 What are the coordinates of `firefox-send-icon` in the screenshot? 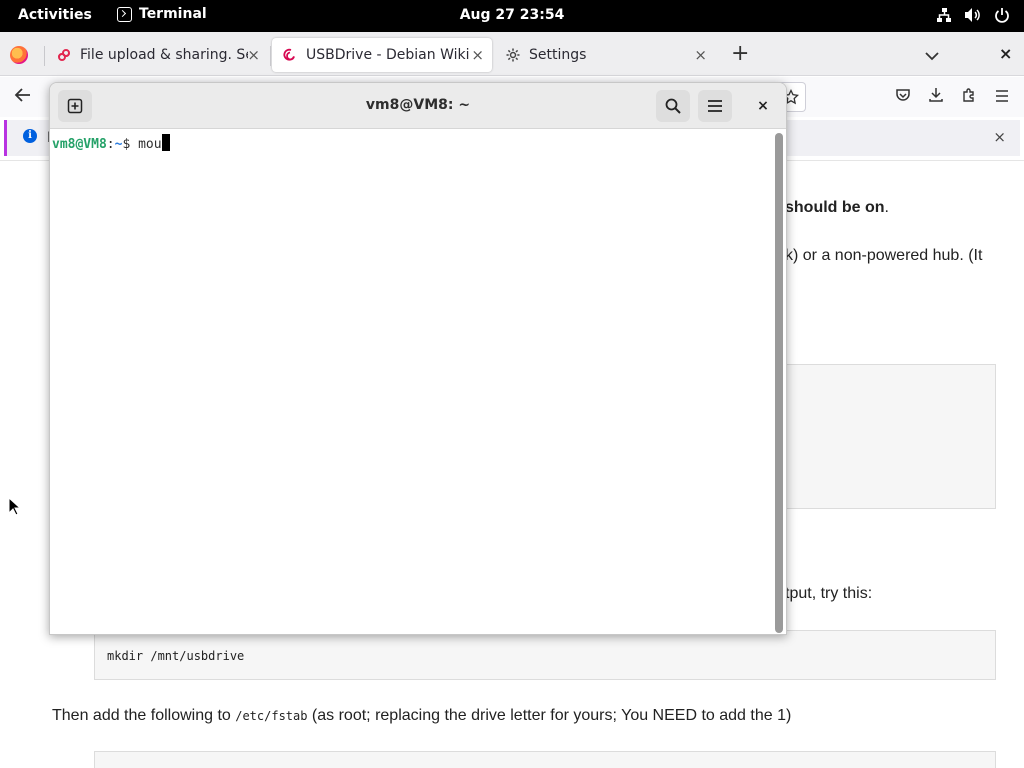 It's located at (64, 55).